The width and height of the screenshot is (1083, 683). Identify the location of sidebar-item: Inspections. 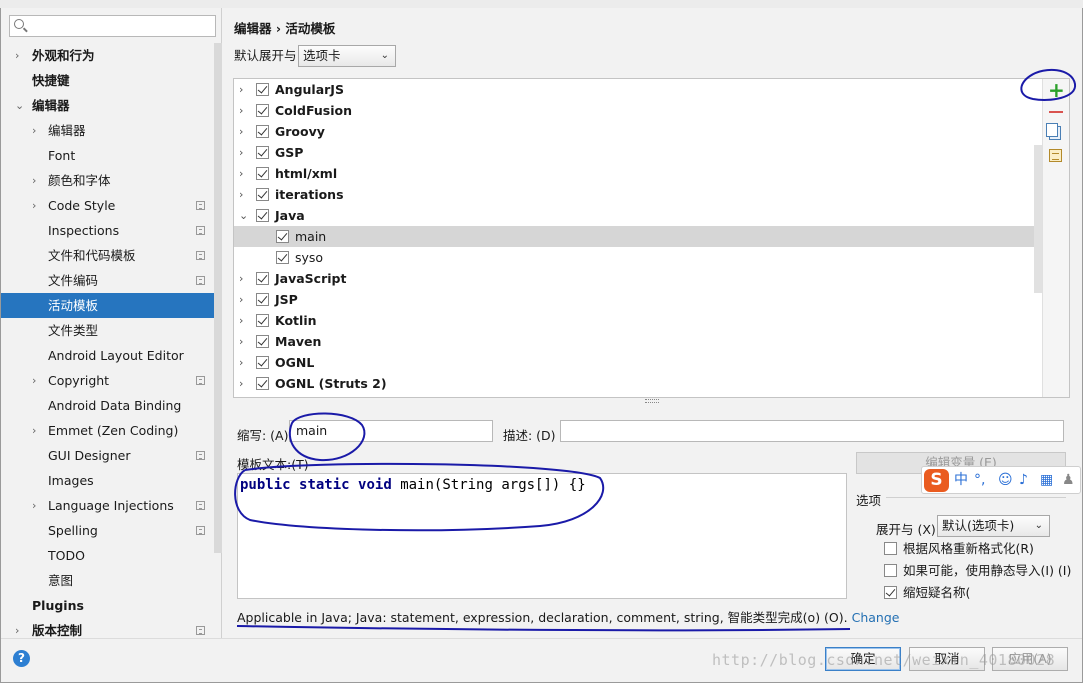
(106, 230).